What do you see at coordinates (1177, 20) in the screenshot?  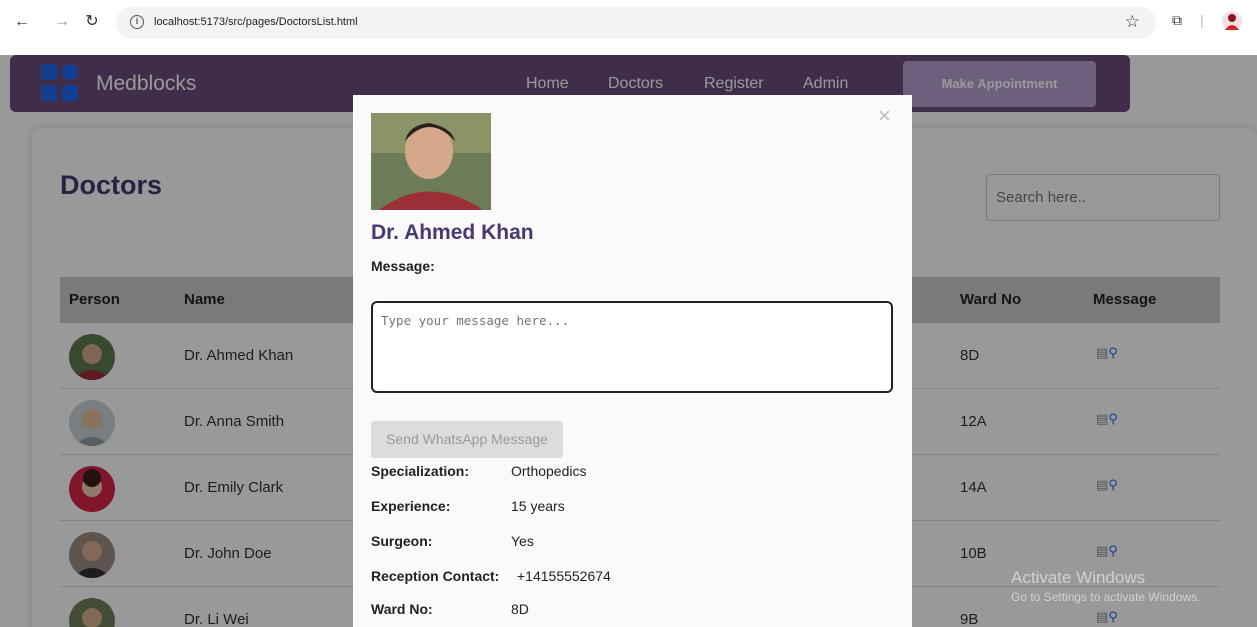 I see `extensions-icon: ⧉` at bounding box center [1177, 20].